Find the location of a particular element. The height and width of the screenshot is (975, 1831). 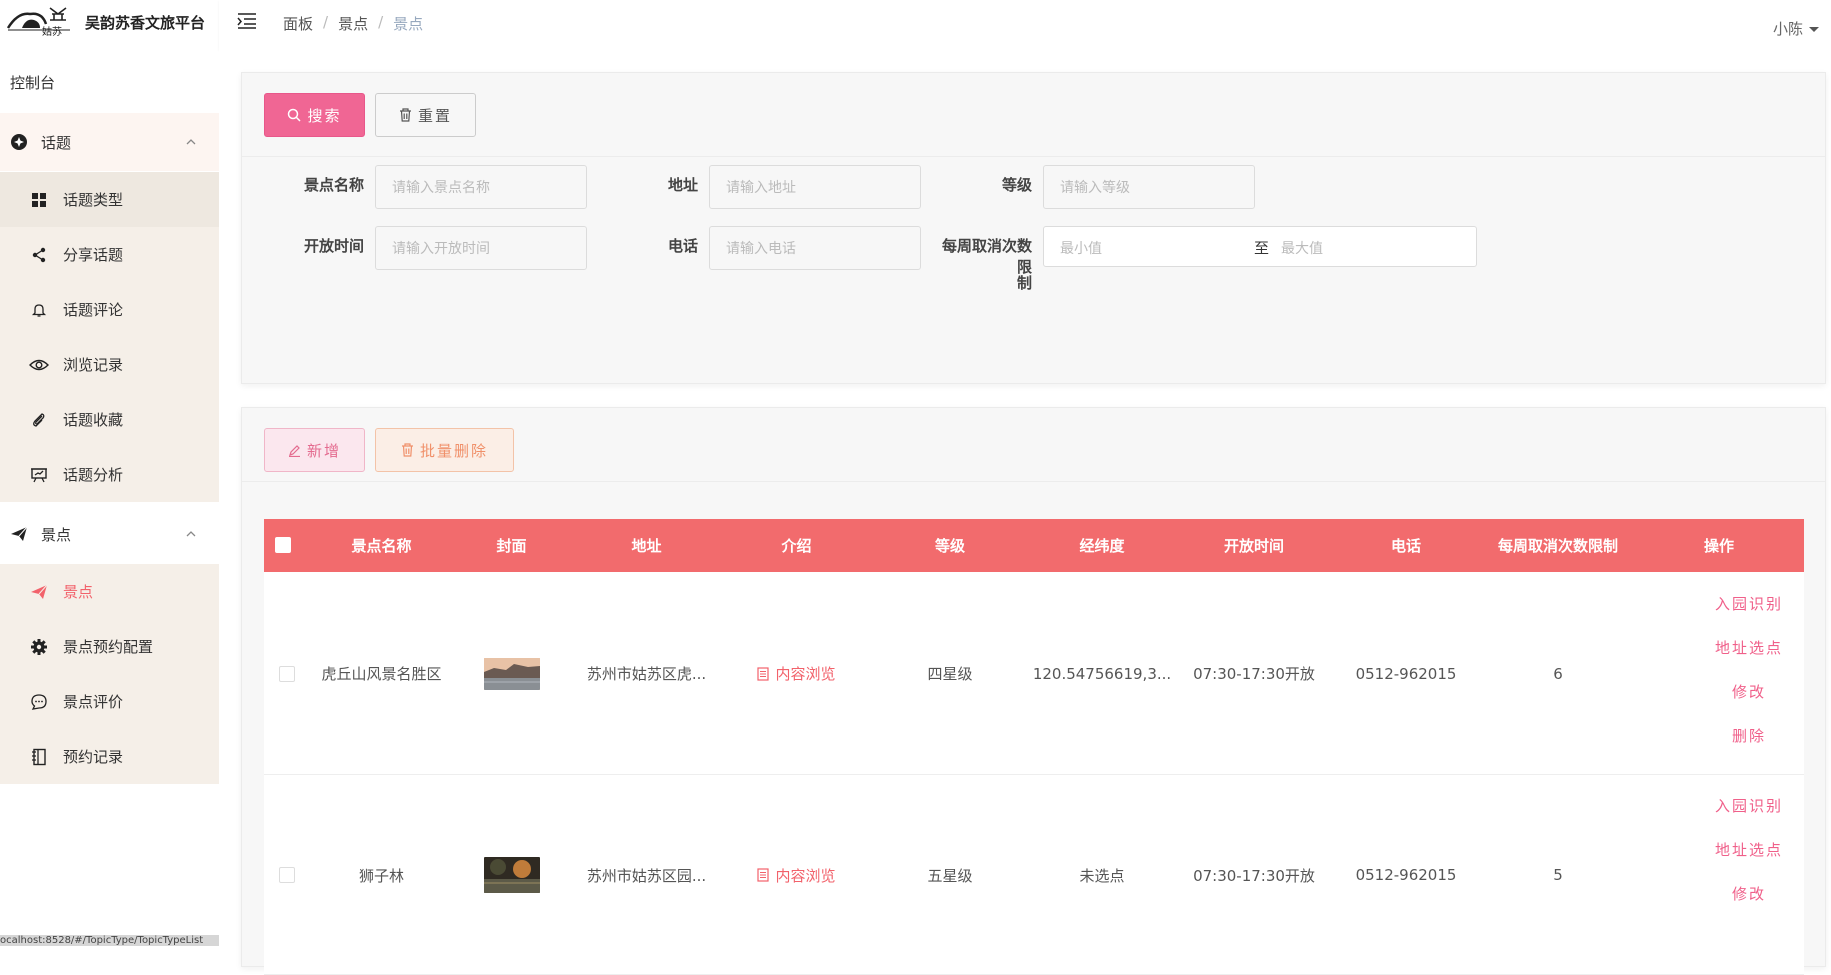

cancel-limit-range: 最小值 至 最大值 is located at coordinates (1260, 246).